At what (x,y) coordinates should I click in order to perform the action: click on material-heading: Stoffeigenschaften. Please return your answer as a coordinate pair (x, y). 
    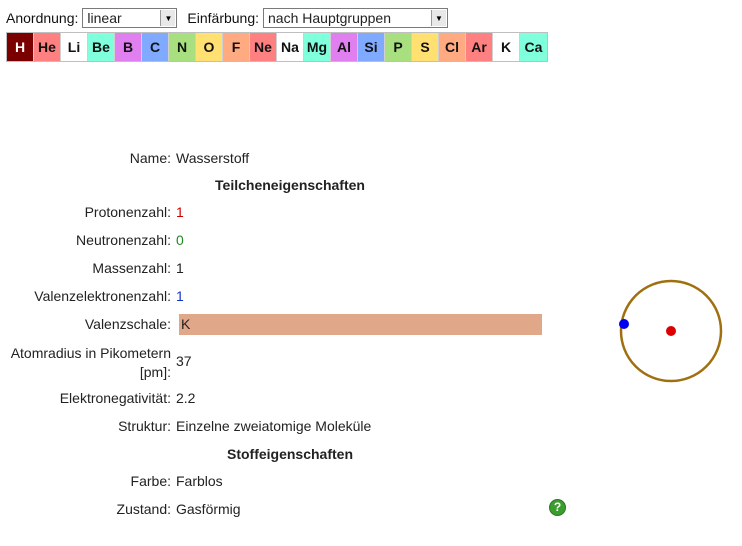
    Looking at the image, I should click on (289, 454).